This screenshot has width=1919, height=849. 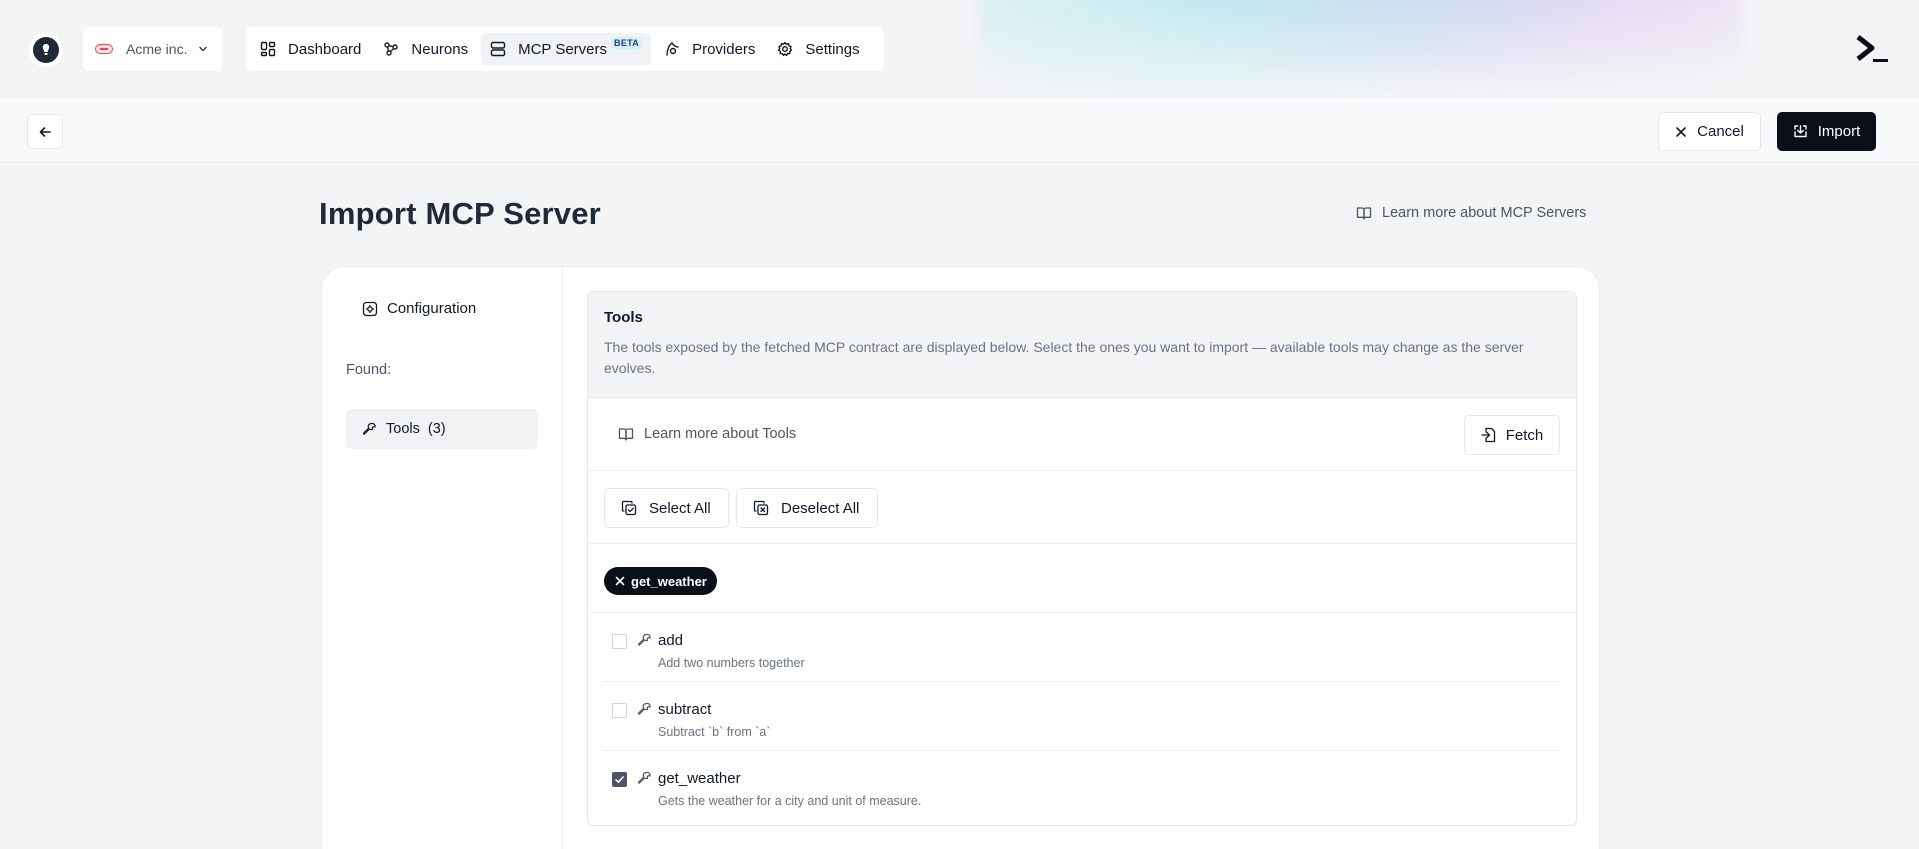 What do you see at coordinates (268, 49) in the screenshot?
I see `dashboard-icon` at bounding box center [268, 49].